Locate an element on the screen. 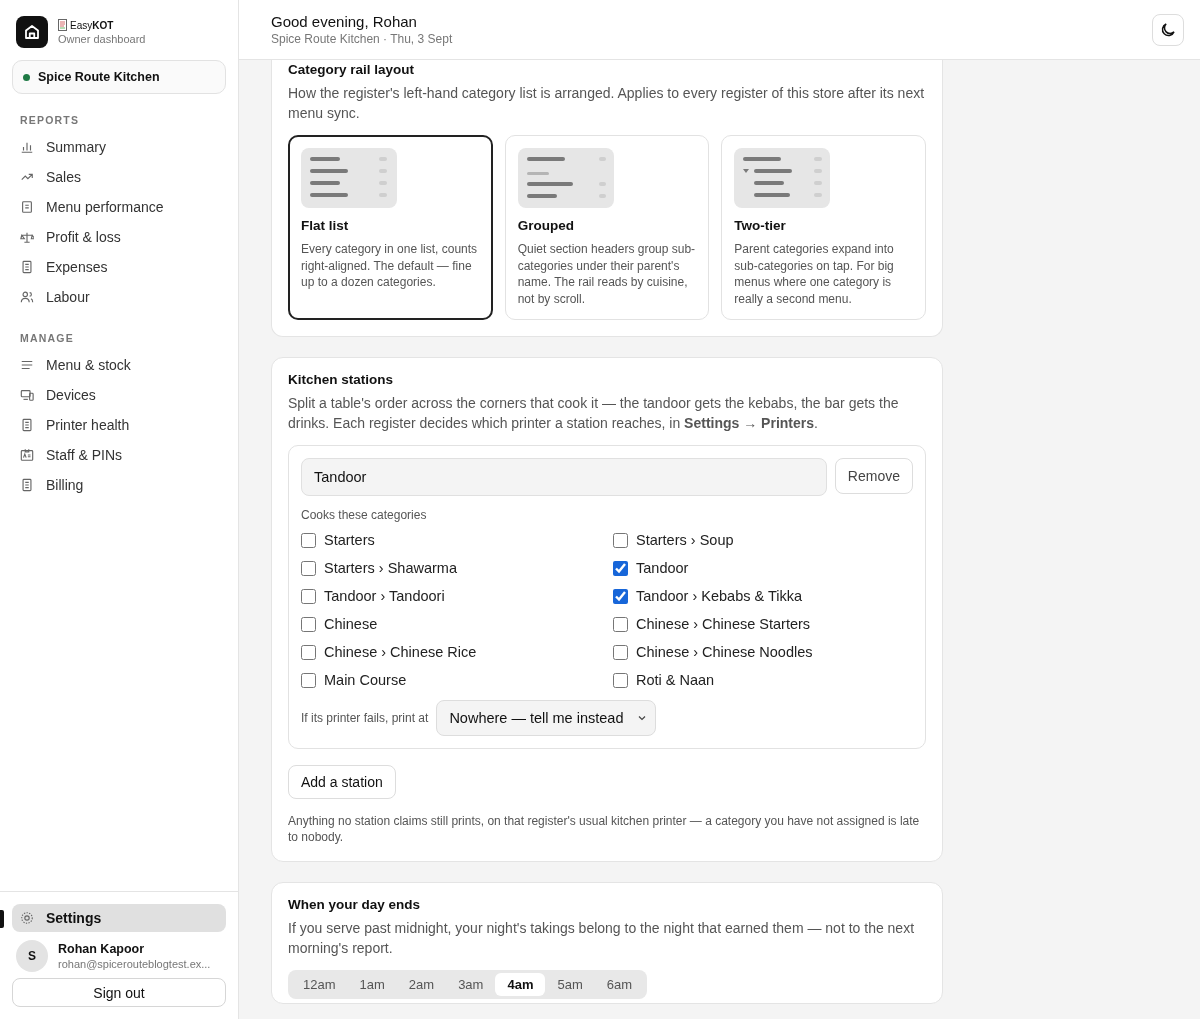  flat-list-preview-icon is located at coordinates (349, 178).